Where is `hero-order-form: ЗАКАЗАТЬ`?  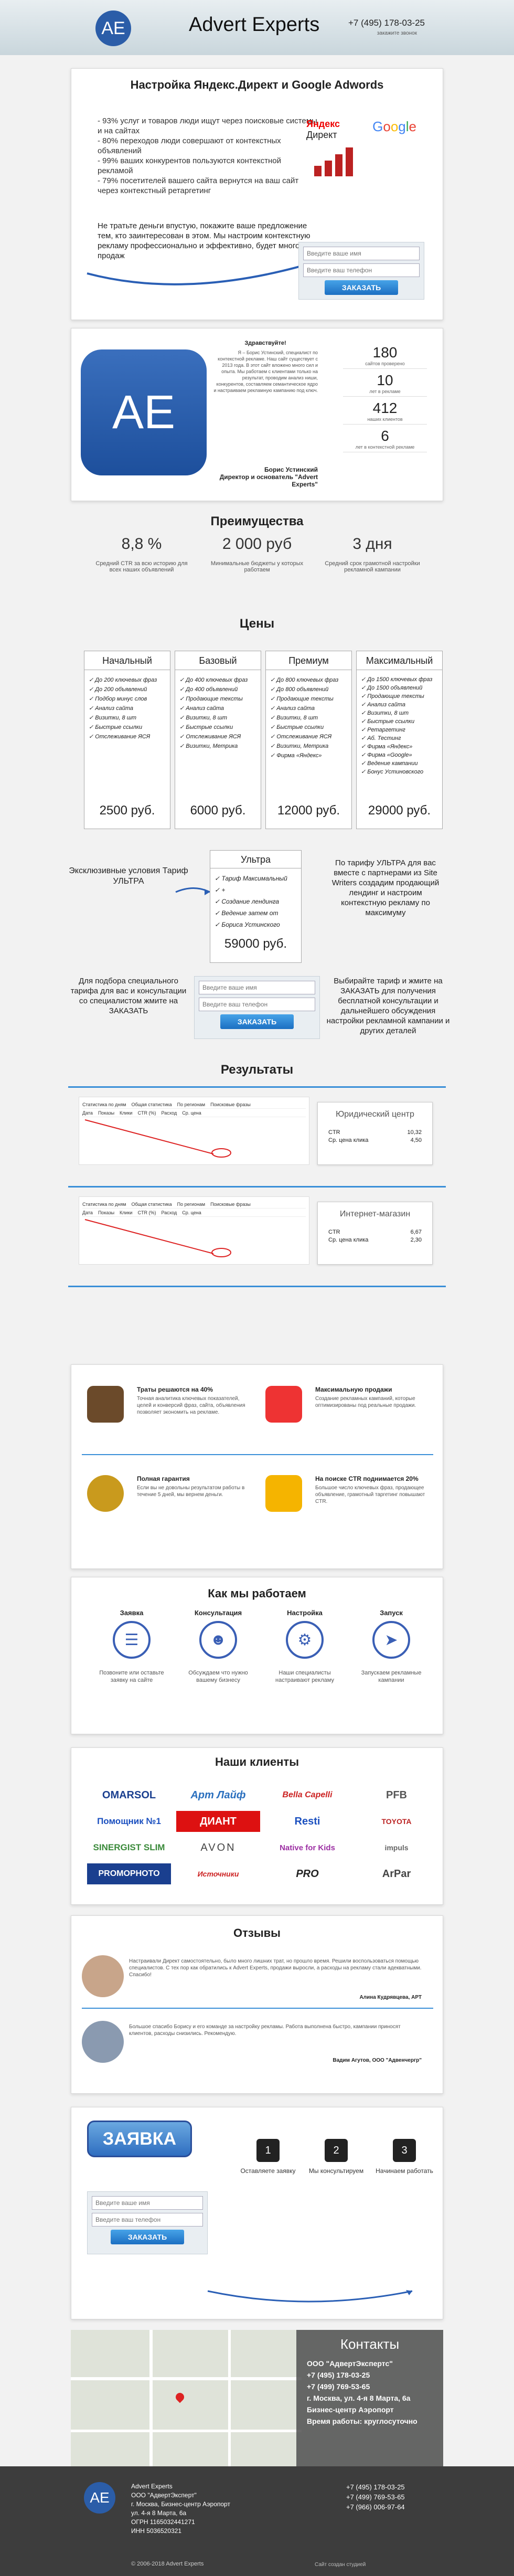 hero-order-form: ЗАКАЗАТЬ is located at coordinates (361, 271).